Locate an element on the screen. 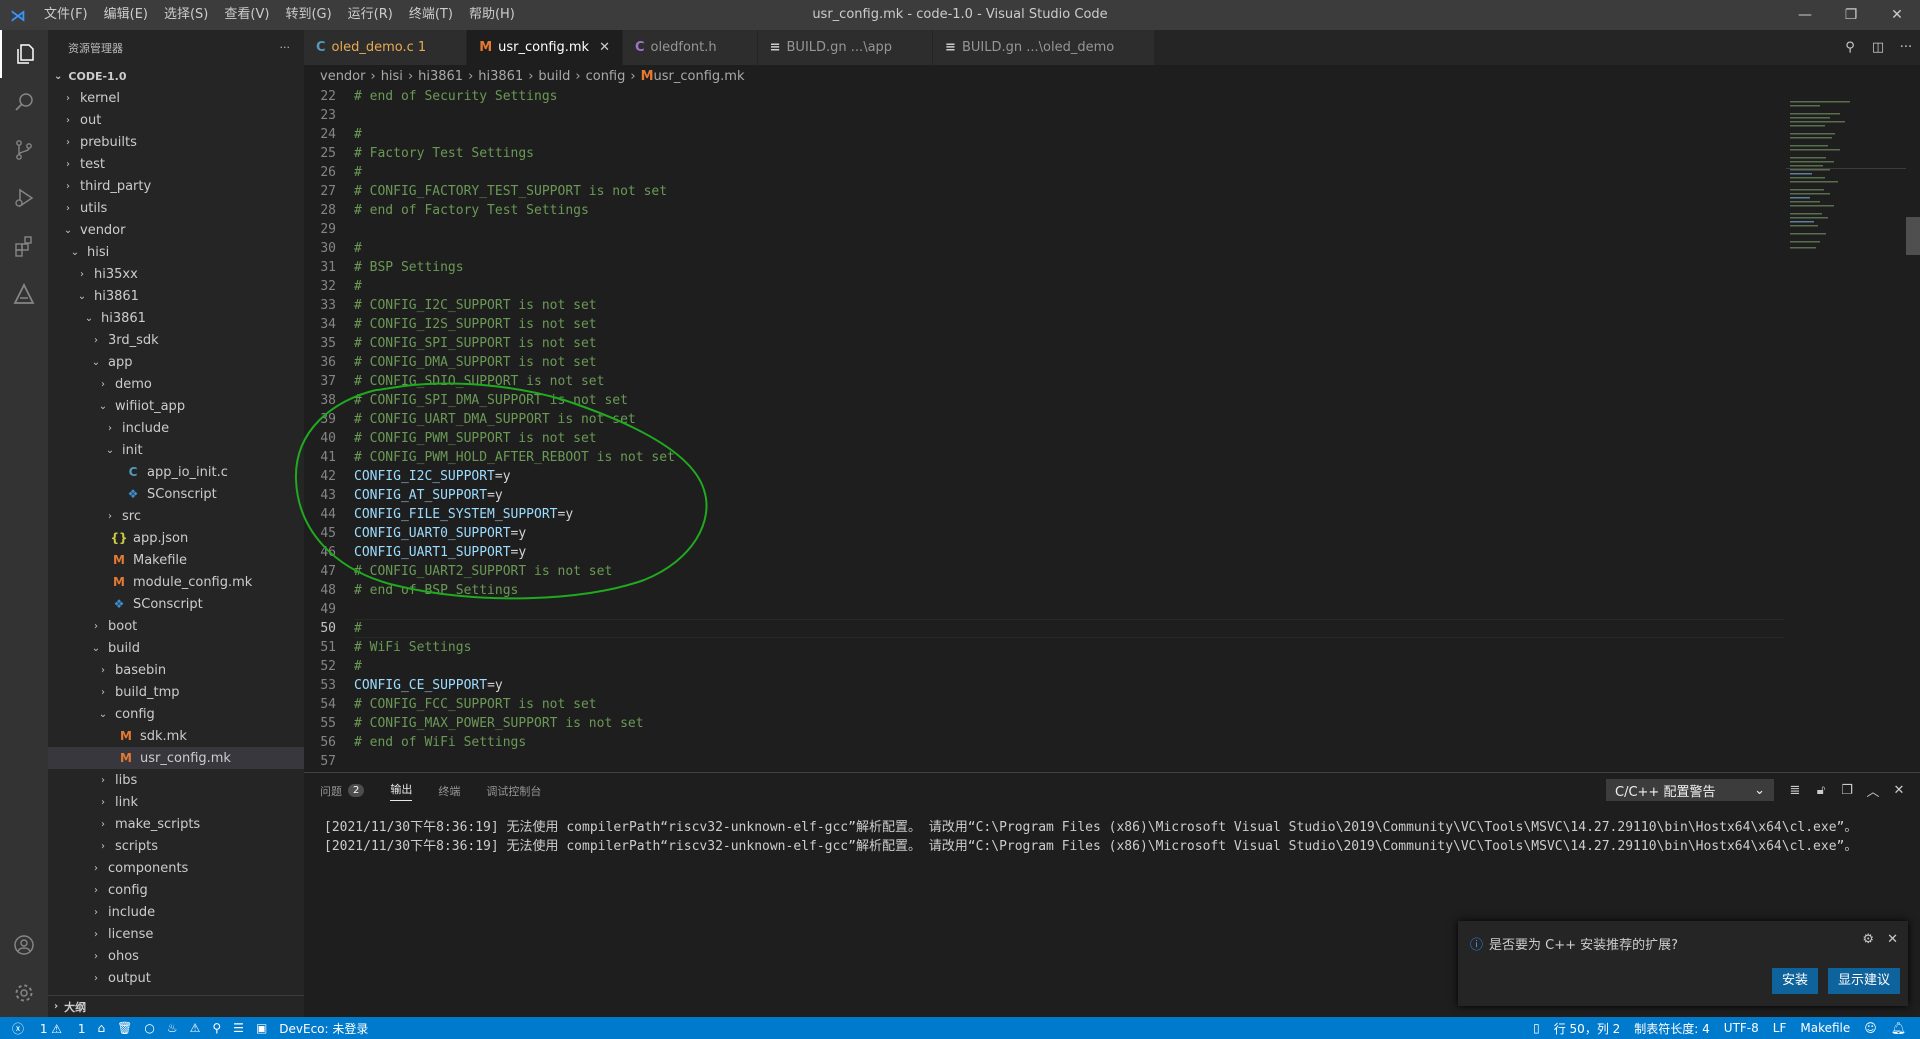  terminal-icon: ▣ is located at coordinates (261, 1028).